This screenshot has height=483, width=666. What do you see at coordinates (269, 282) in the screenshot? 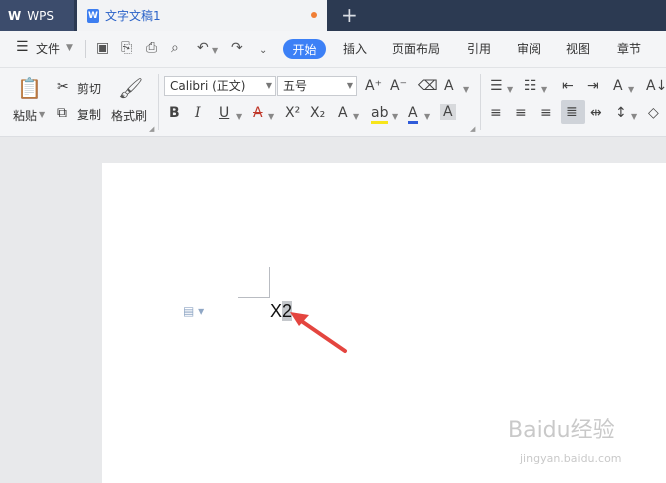
I see `margin-marker-vertical` at bounding box center [269, 282].